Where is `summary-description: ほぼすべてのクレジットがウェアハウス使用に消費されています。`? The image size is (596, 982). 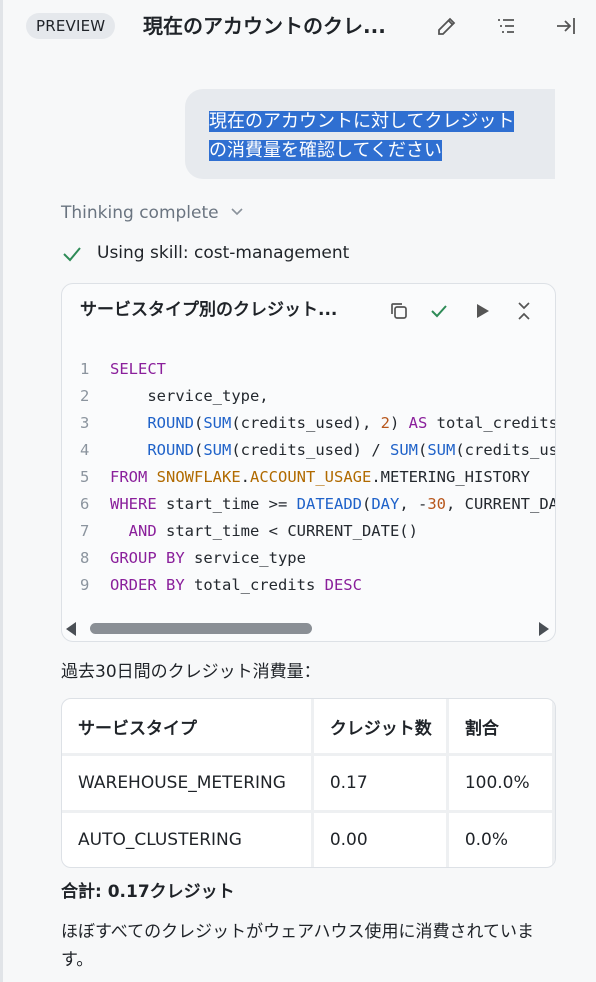 summary-description: ほぼすべてのクレジットがウェアハウス使用に消費されています。 is located at coordinates (297, 946).